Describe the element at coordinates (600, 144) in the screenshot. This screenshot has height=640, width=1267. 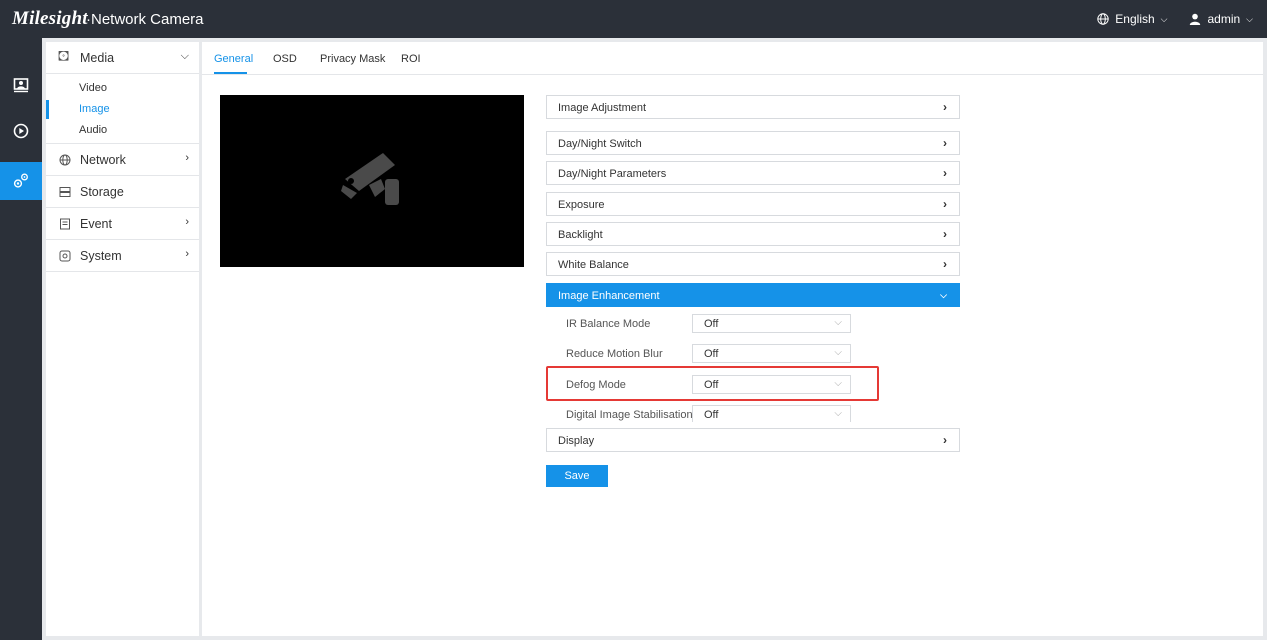
I see `panel-label: Day/Night Switch` at that location.